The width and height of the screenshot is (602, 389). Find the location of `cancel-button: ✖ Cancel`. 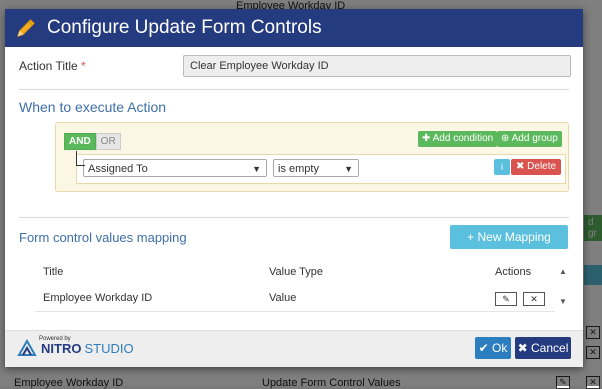

cancel-button: ✖ Cancel is located at coordinates (543, 348).